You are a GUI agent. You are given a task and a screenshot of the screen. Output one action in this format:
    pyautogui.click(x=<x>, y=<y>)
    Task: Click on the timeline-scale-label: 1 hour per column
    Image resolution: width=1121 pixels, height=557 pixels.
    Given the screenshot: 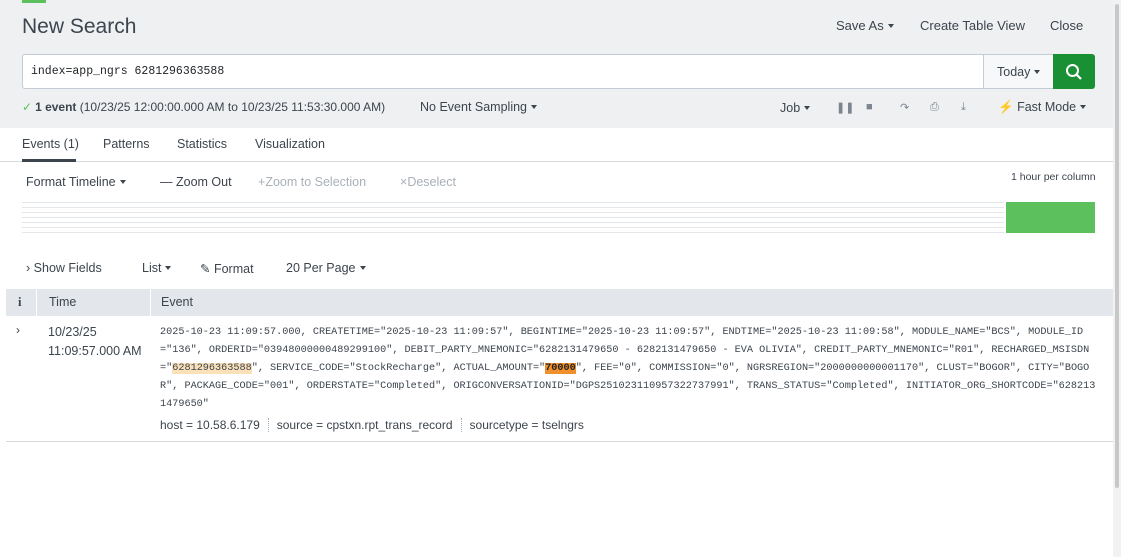 What is the action you would take?
    pyautogui.click(x=1053, y=177)
    